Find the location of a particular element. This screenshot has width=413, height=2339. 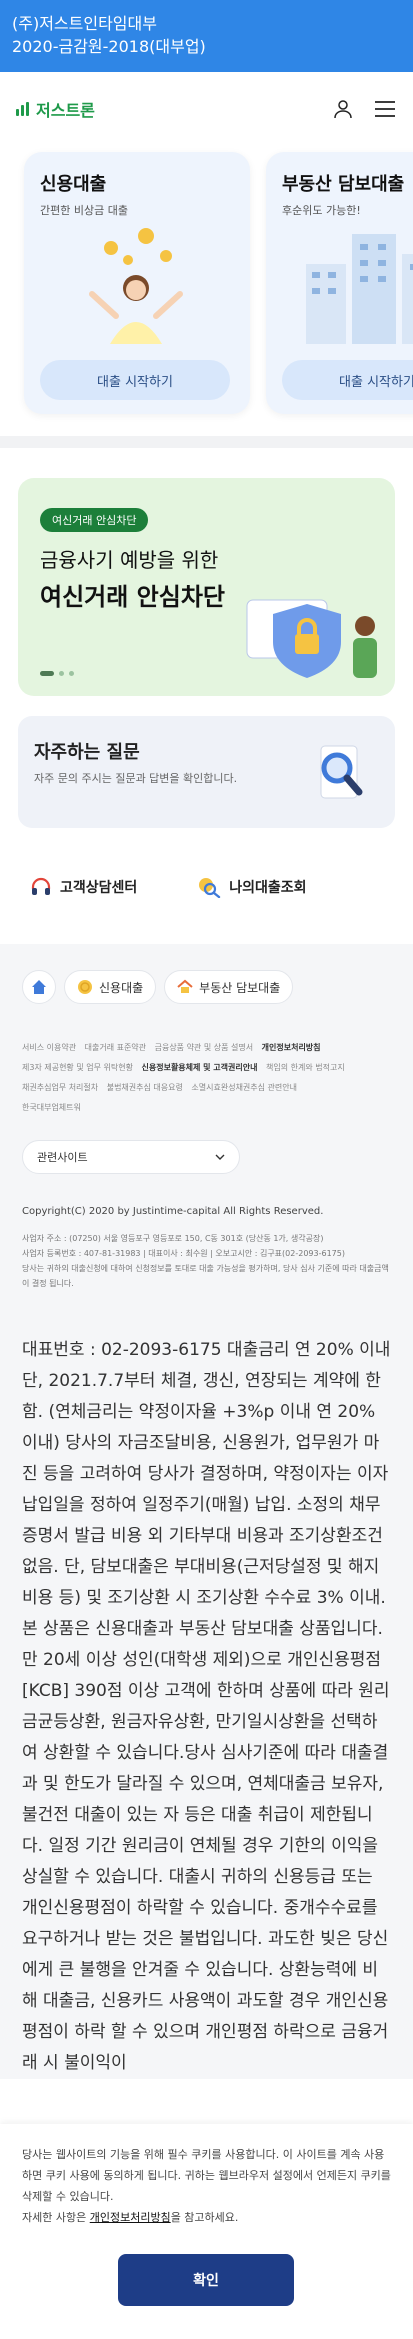

cookie-confirm-button: 확인 is located at coordinates (206, 2280).